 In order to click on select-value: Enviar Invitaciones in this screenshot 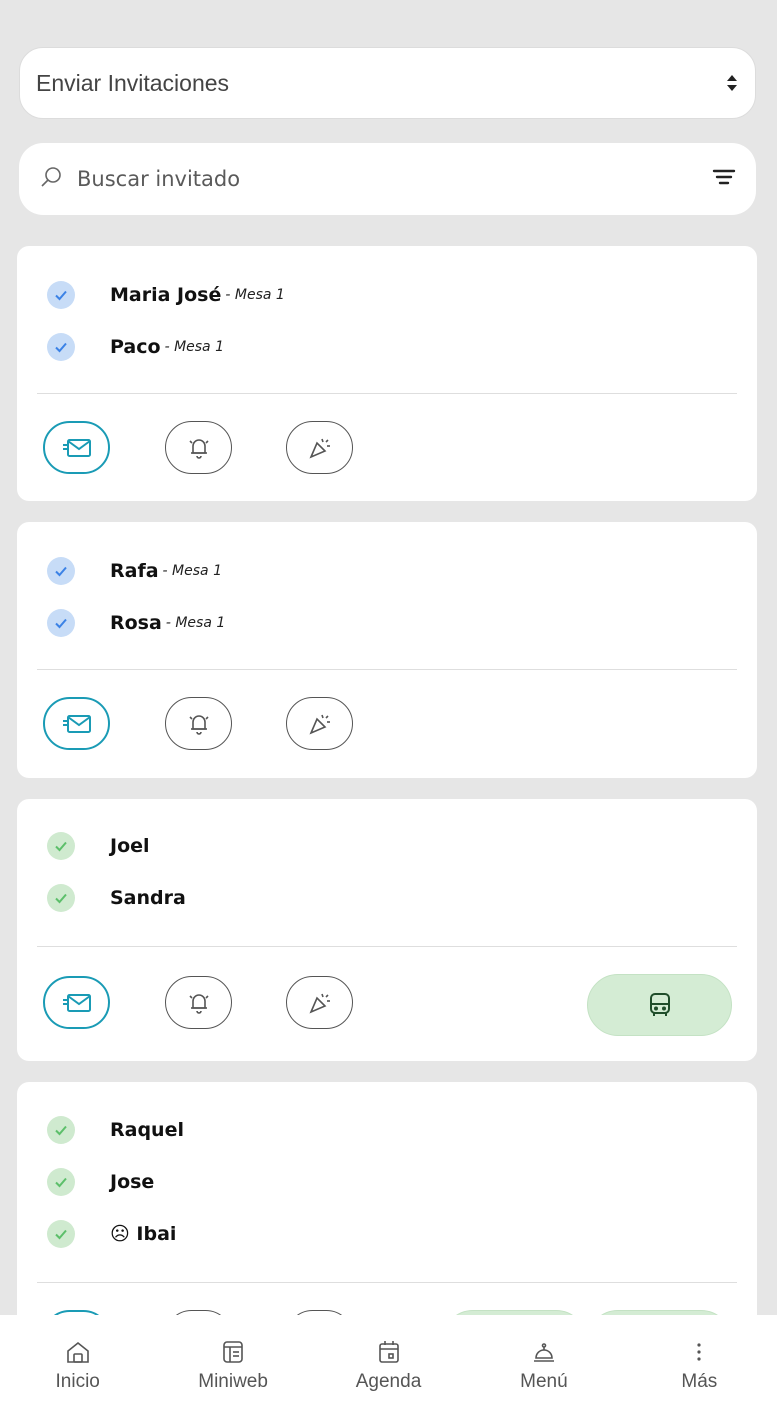, I will do `click(133, 82)`.